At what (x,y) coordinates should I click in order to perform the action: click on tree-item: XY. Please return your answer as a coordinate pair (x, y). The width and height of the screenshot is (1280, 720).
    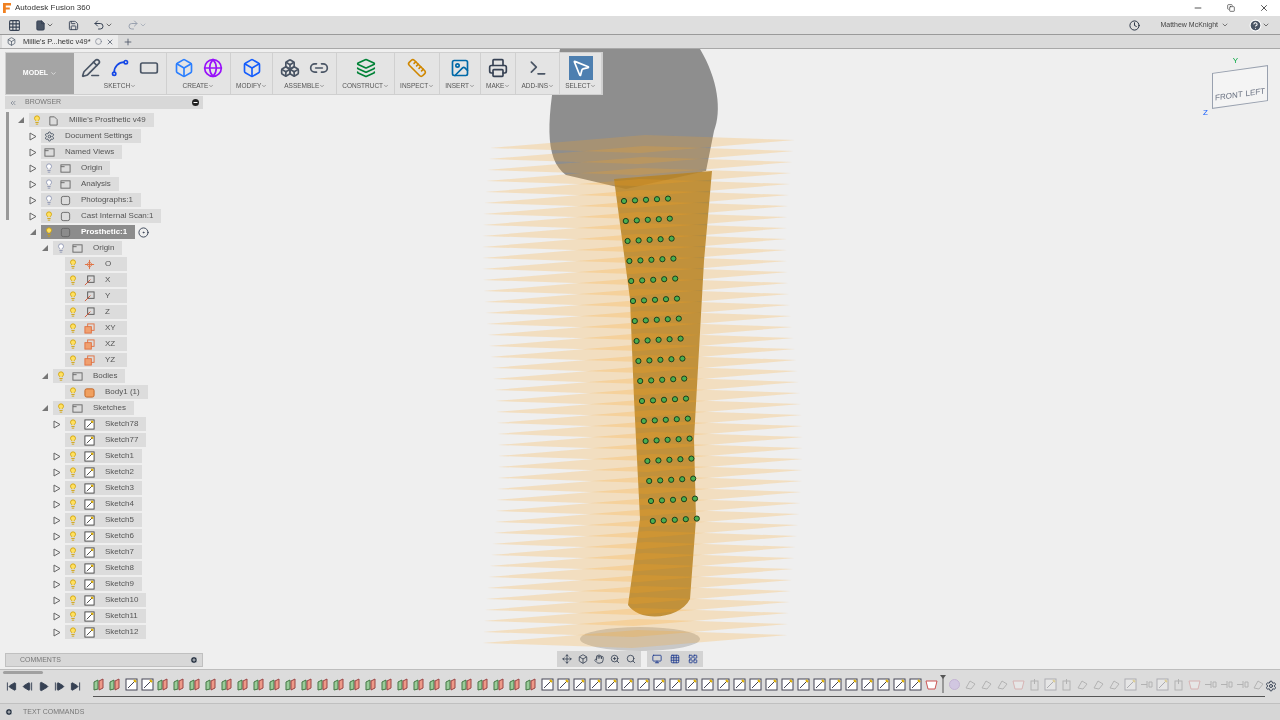
    Looking at the image, I should click on (96, 328).